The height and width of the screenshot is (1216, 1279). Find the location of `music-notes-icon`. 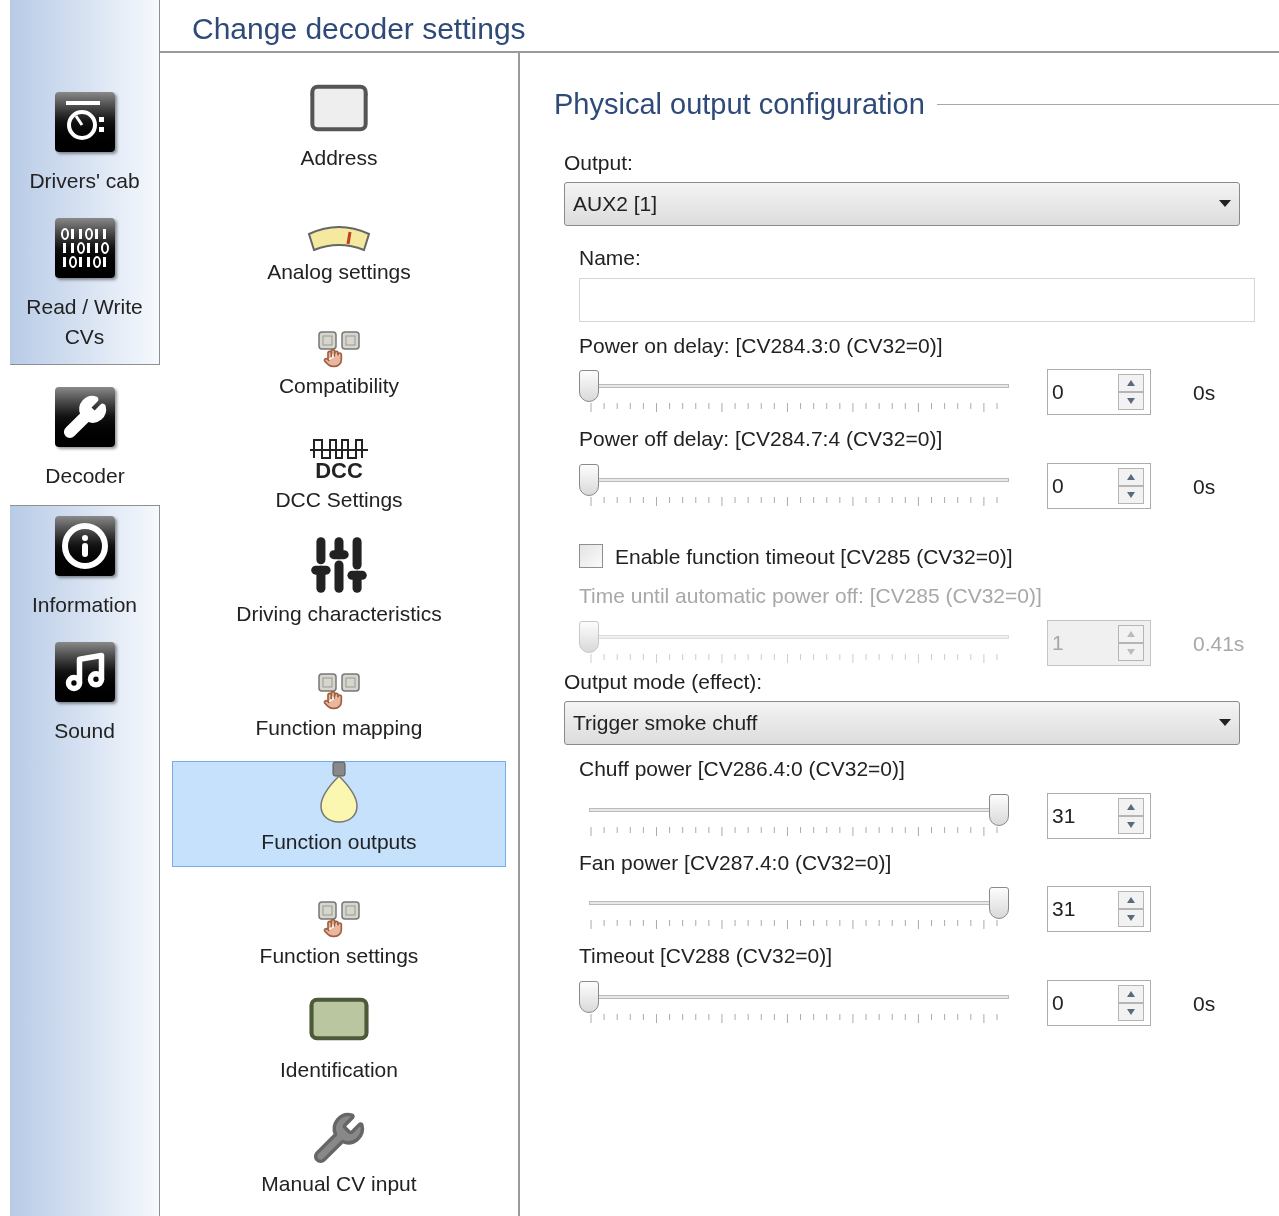

music-notes-icon is located at coordinates (84, 672).